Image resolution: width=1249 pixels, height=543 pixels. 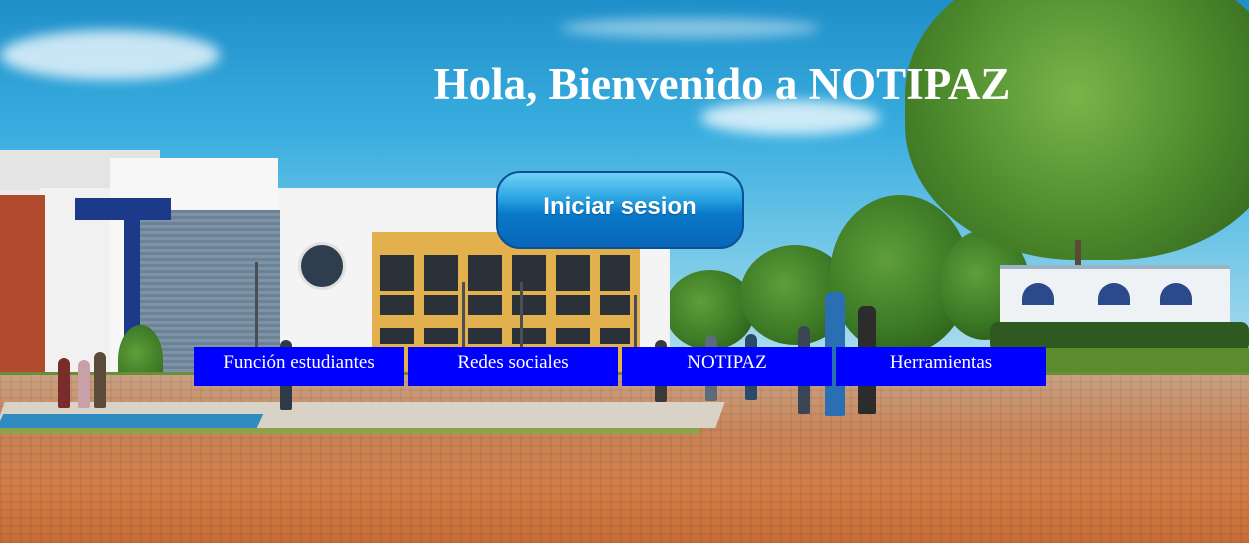 I want to click on building-brick, so click(x=22, y=286).